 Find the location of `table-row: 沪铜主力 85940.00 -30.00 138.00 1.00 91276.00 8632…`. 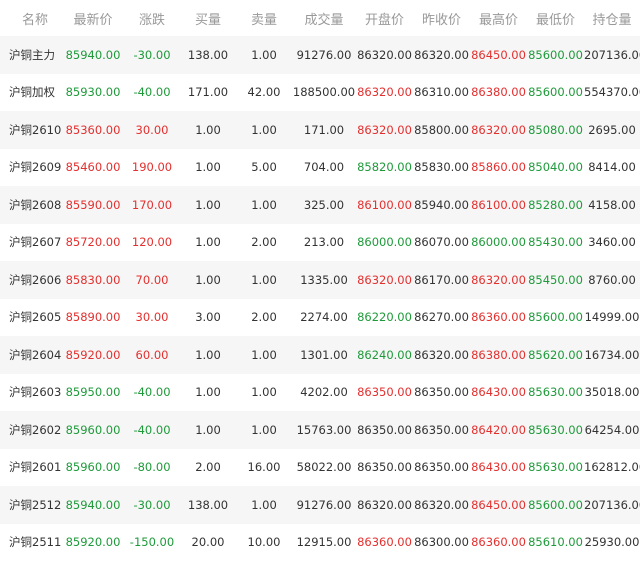

table-row: 沪铜主力 85940.00 -30.00 138.00 1.00 91276.00 8632… is located at coordinates (320, 55).